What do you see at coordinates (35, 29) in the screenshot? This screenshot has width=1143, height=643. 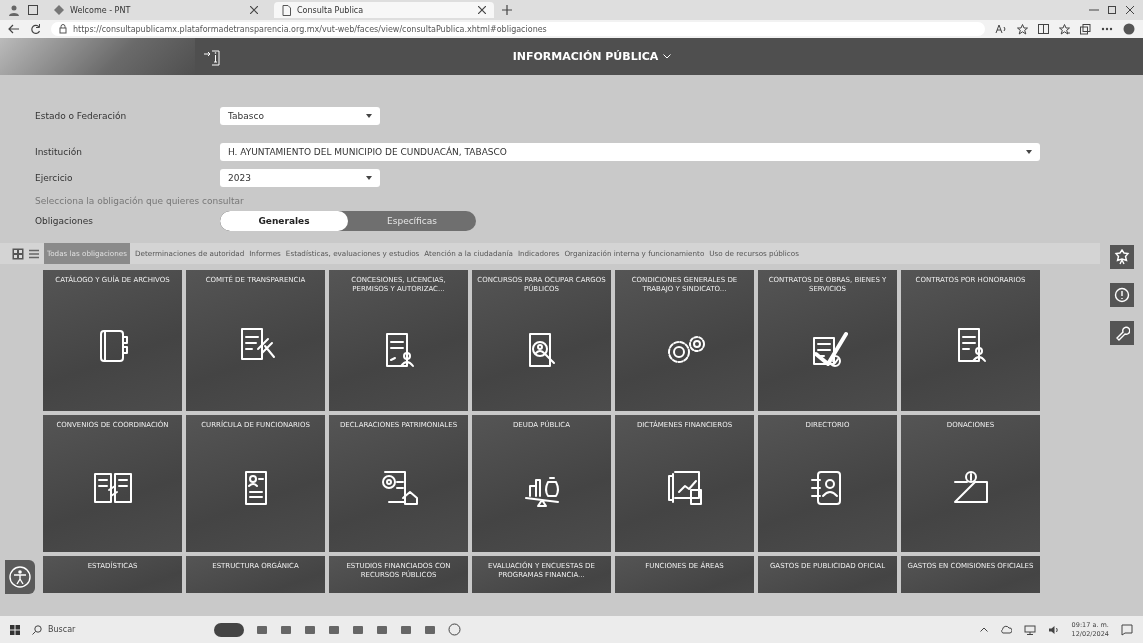 I see `refresh-icon` at bounding box center [35, 29].